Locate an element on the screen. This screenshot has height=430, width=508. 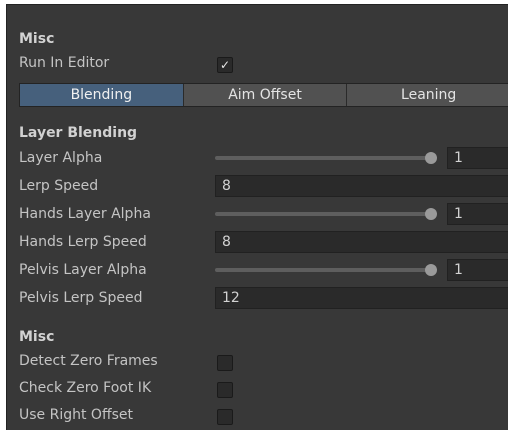
pelvis-layer-alpha-field: 1 is located at coordinates (477, 270).